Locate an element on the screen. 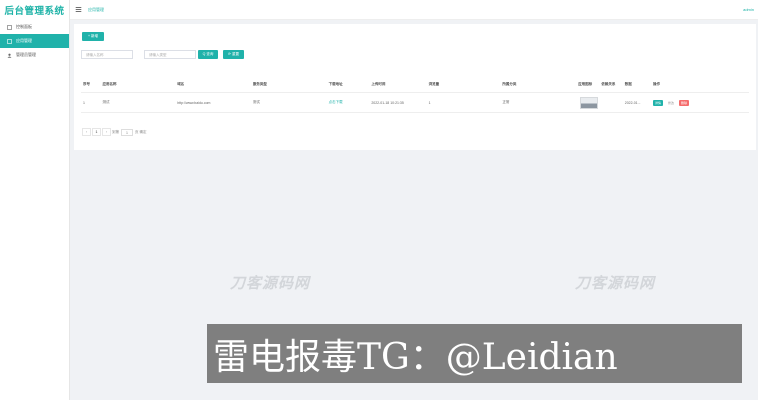 The width and height of the screenshot is (758, 400). sidebar: 后台管理系统 控制面板 应用管理 管理员管理 is located at coordinates (35, 200).